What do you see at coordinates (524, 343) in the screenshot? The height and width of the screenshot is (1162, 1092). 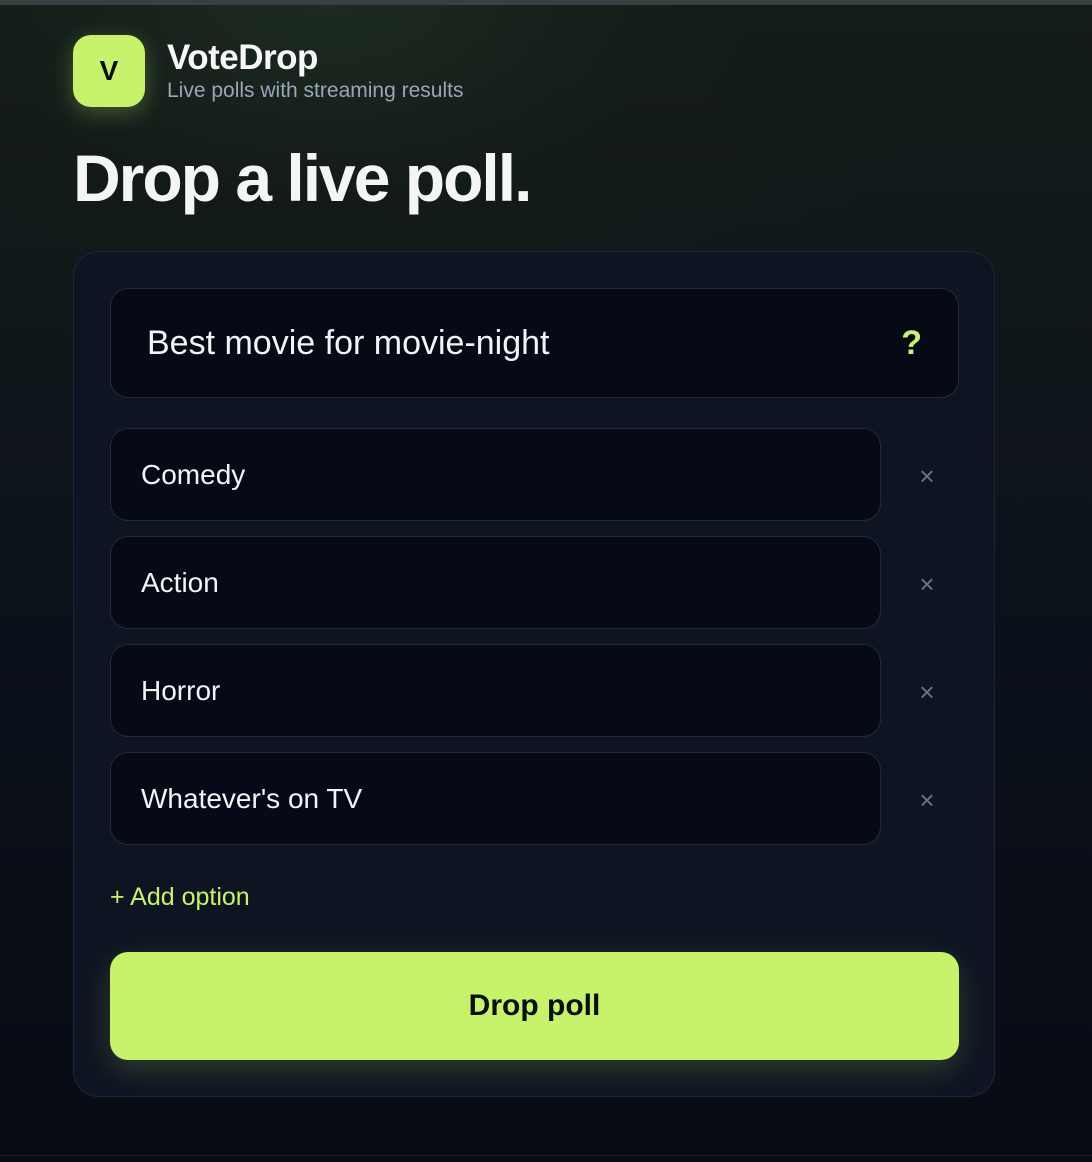 I see `question-input: Best movie for movie-night` at bounding box center [524, 343].